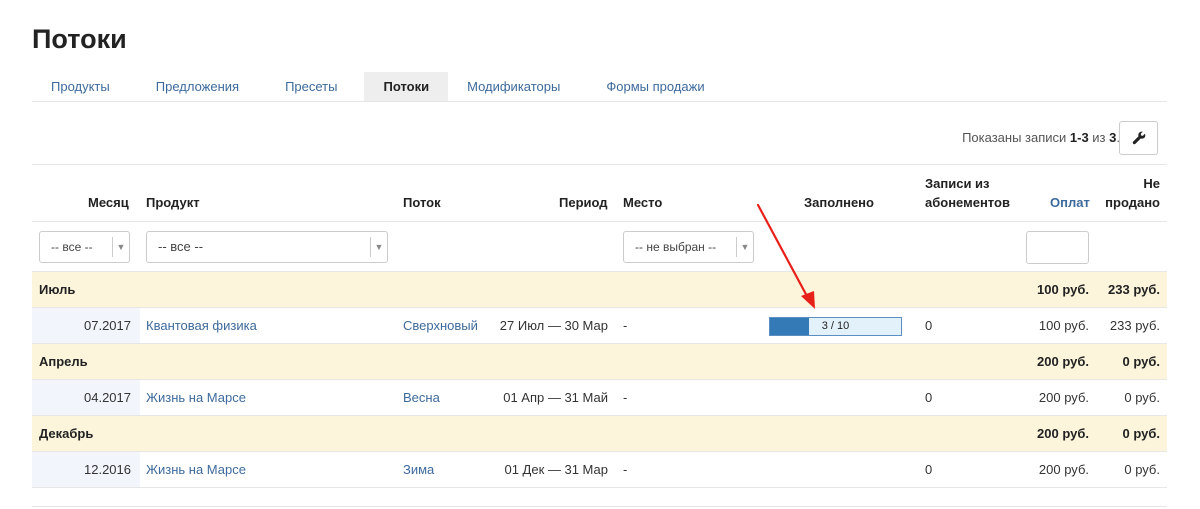 This screenshot has height=509, width=1200. I want to click on annotation-arrow-line, so click(783, 251).